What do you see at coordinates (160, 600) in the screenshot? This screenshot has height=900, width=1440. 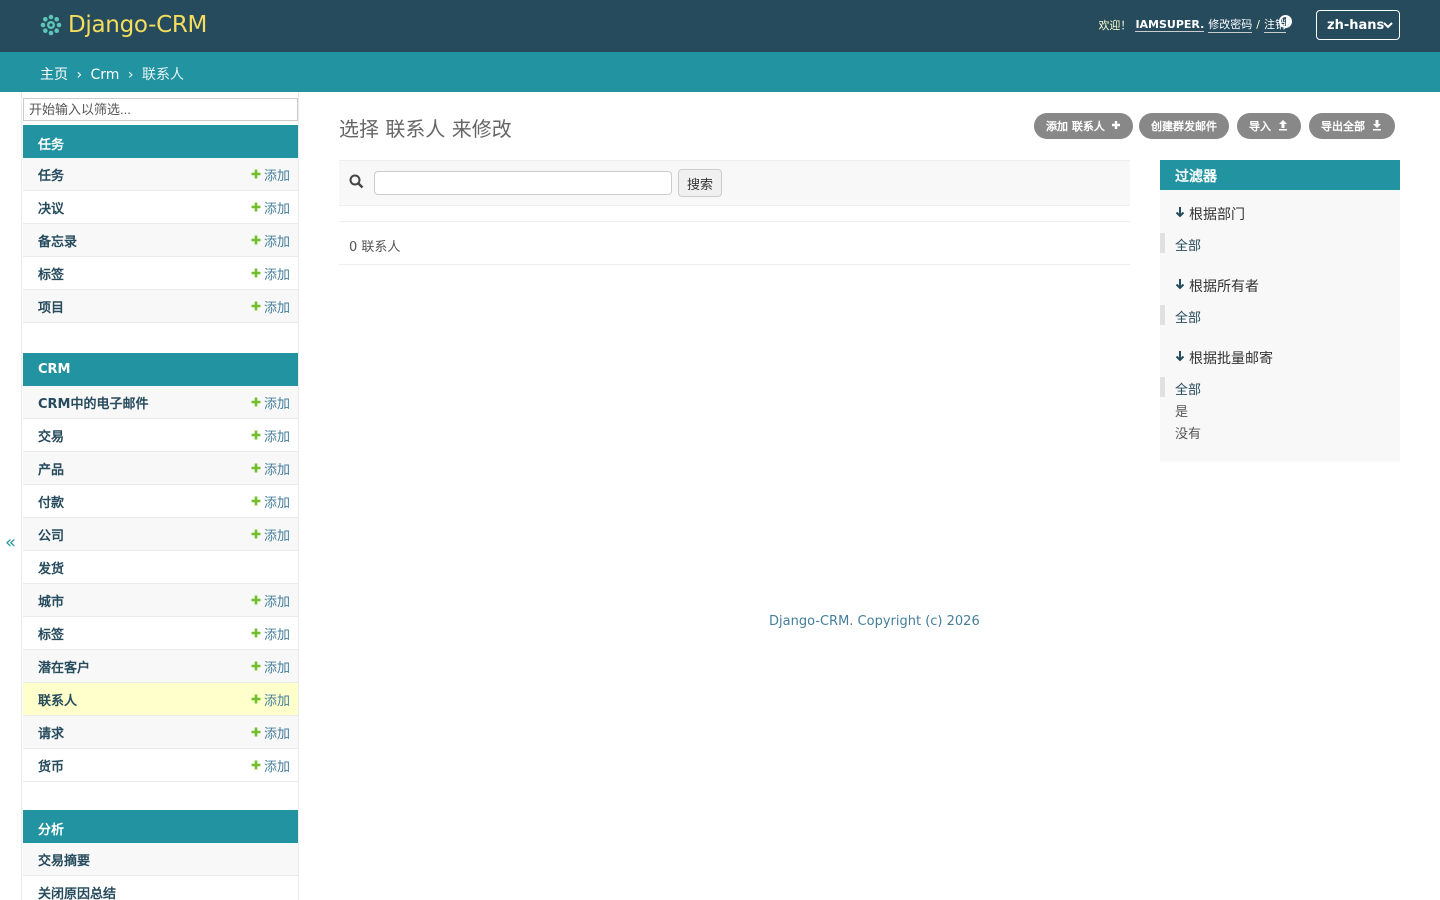 I see `sidebar-item: 城市 添加` at bounding box center [160, 600].